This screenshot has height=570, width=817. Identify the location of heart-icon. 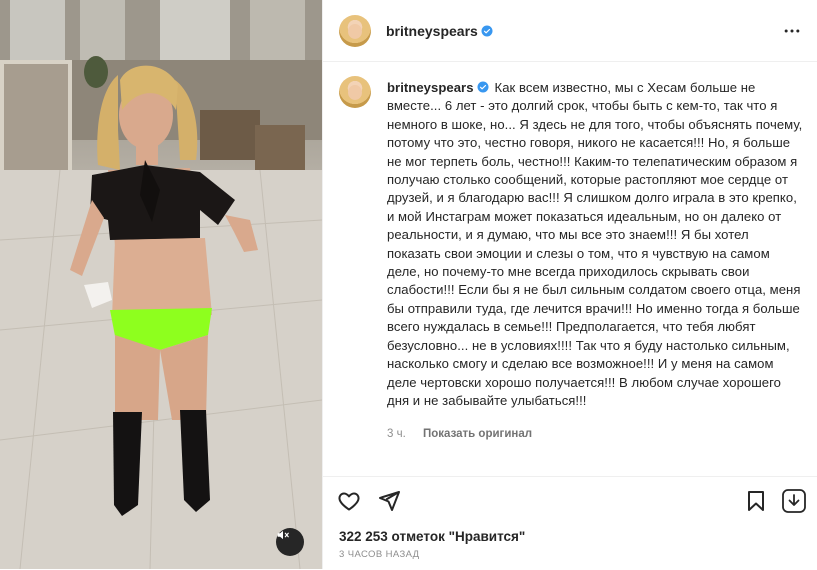
(349, 501).